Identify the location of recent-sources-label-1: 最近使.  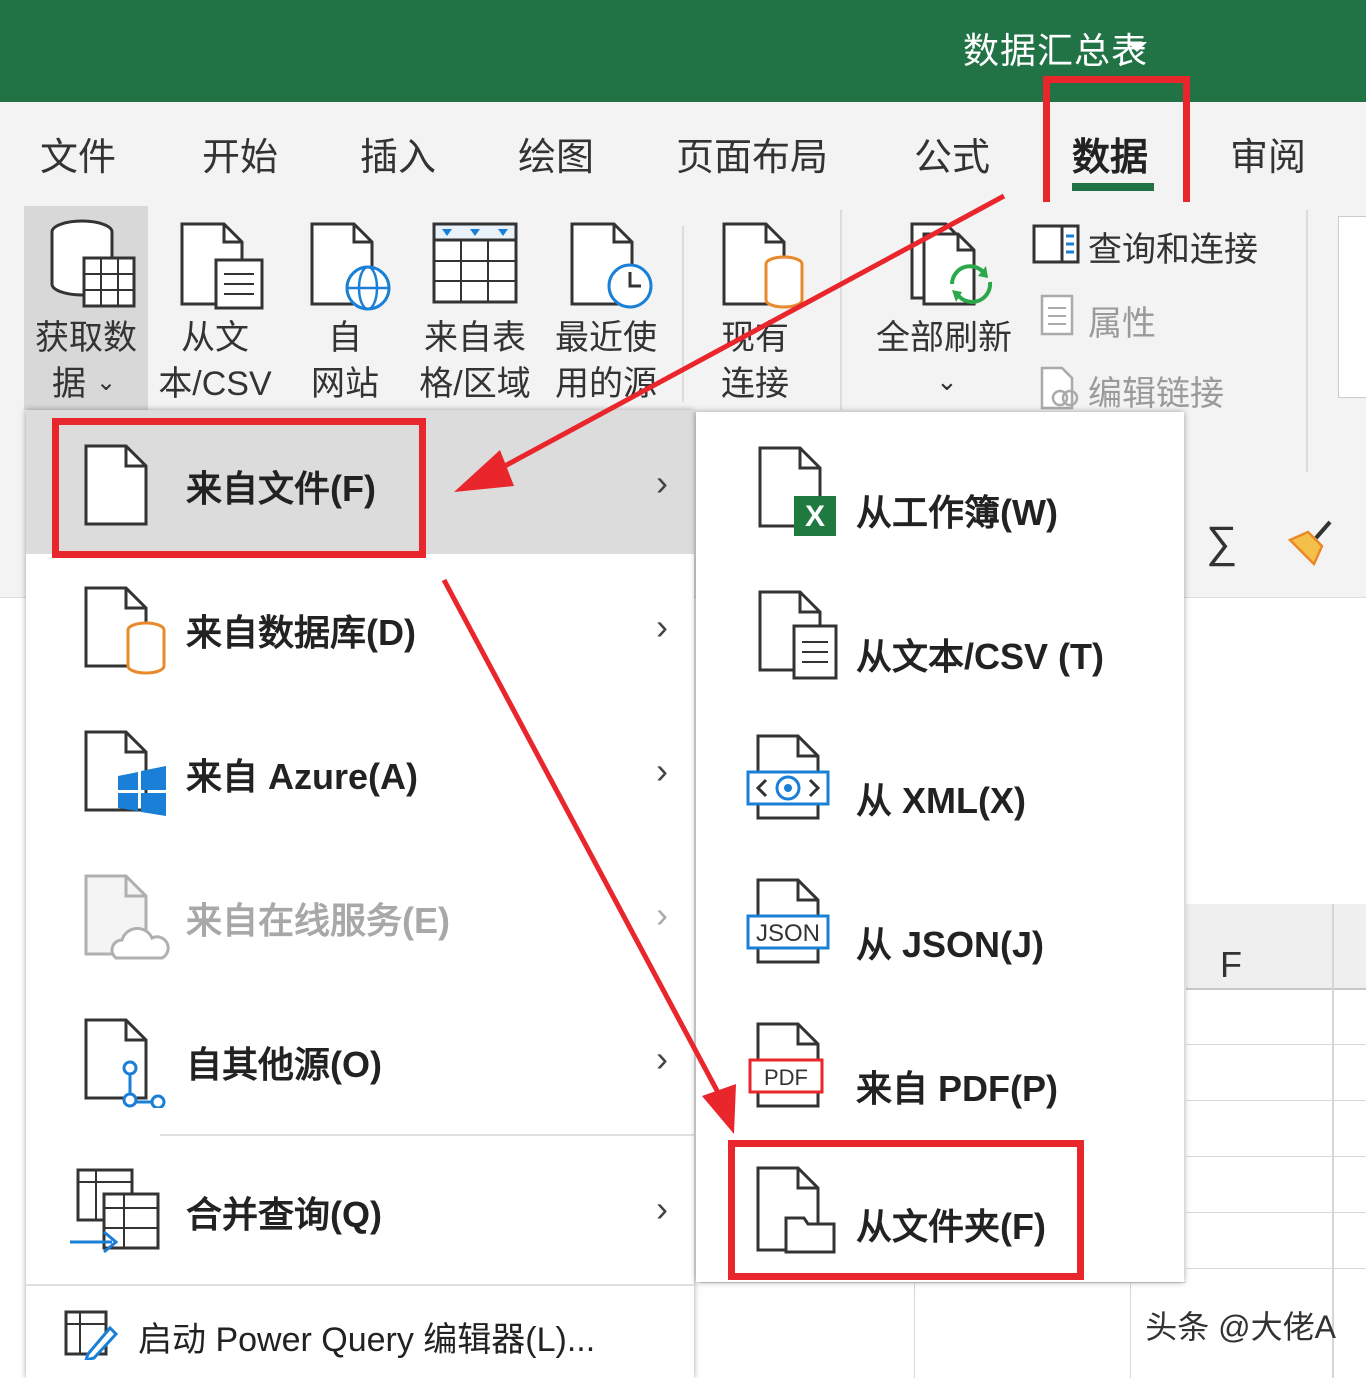
(606, 338).